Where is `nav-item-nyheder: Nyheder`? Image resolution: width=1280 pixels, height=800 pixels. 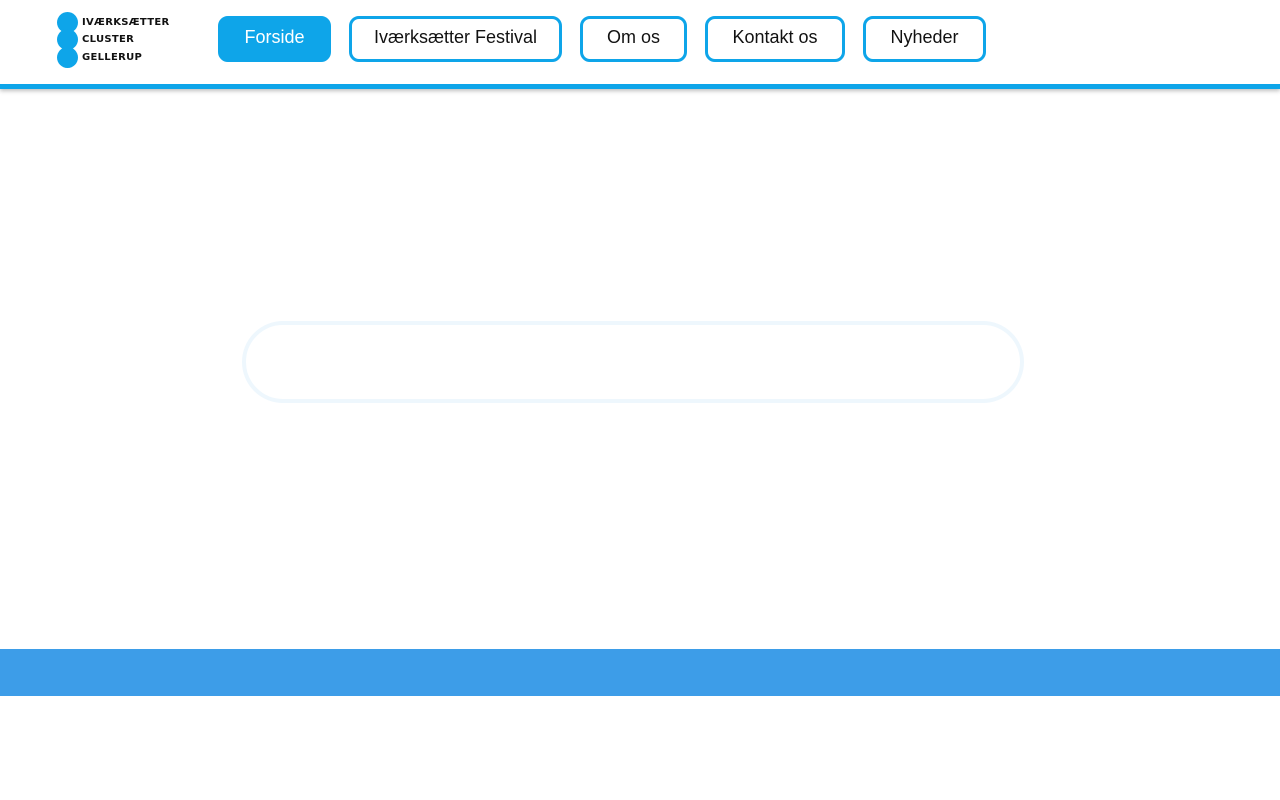
nav-item-nyheder: Nyheder is located at coordinates (924, 39).